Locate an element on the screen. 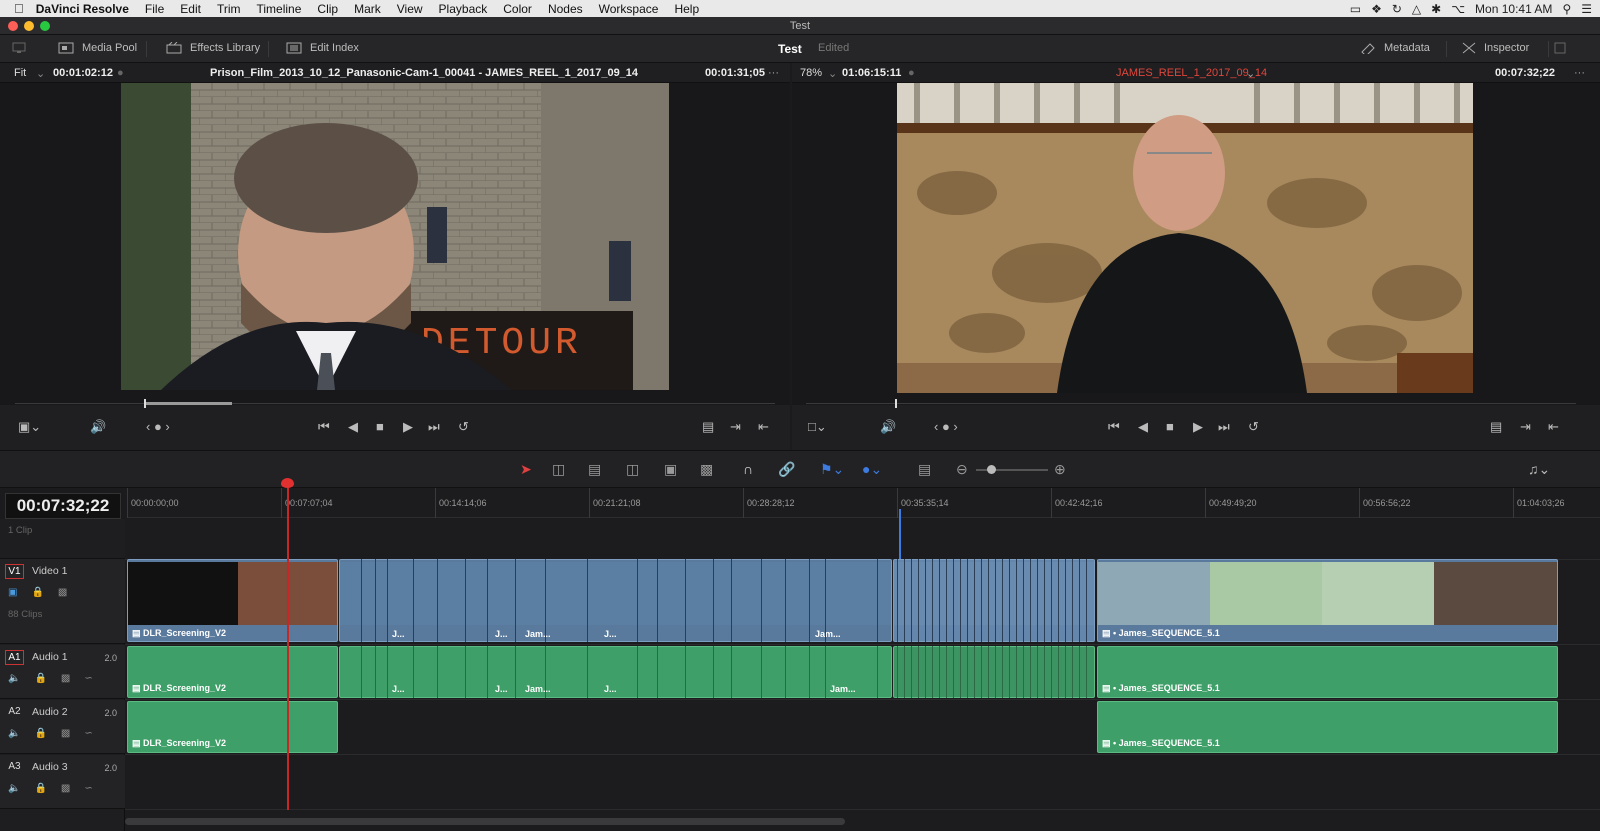  blade-tool-icon: ▤ is located at coordinates (594, 469).